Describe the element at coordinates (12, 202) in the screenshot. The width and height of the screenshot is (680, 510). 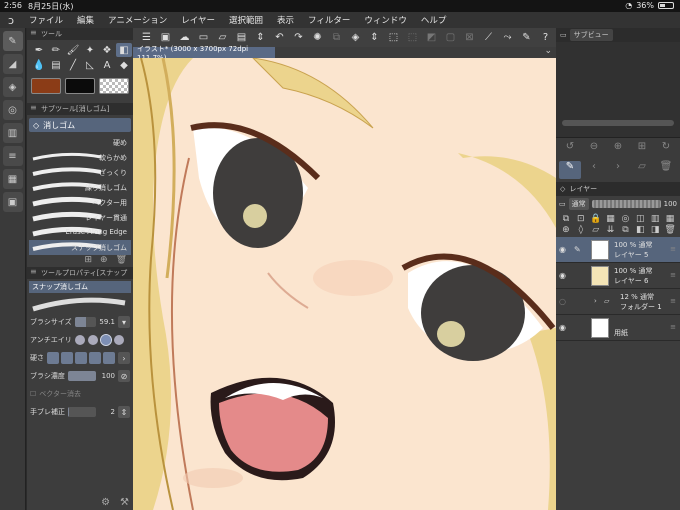
I see `layer-tool-icon: ▣` at that location.